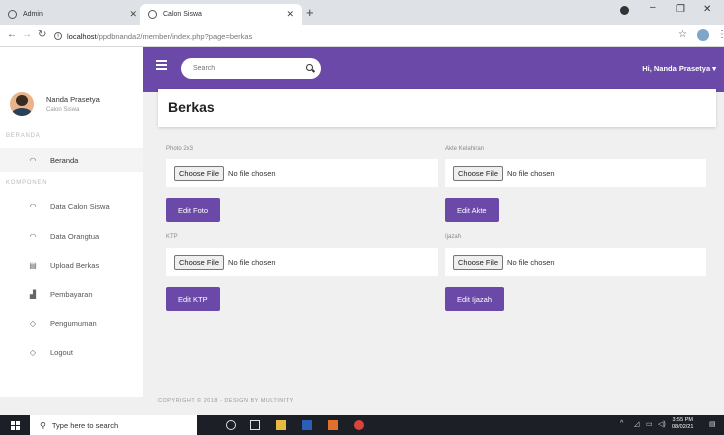 The height and width of the screenshot is (435, 724). I want to click on page-title-card: Berkas, so click(437, 108).